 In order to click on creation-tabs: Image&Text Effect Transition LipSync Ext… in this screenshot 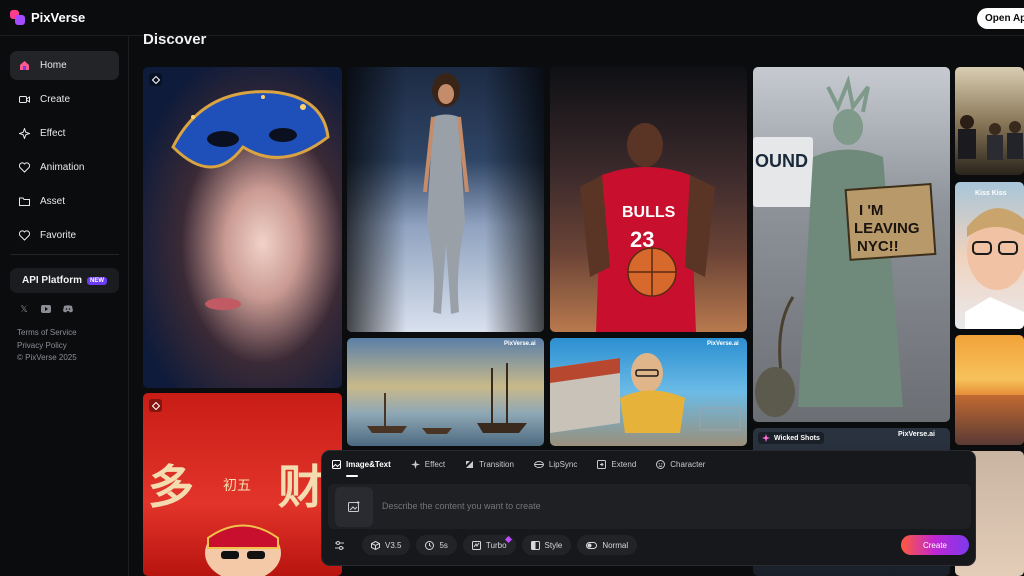, I will do `click(518, 467)`.